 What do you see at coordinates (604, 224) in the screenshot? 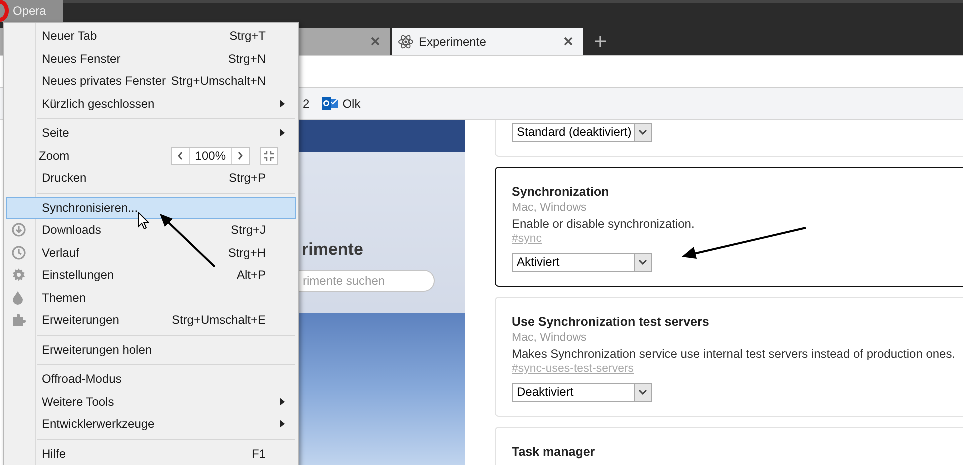
I see `experiment-description: Enable or disable synchronization.` at bounding box center [604, 224].